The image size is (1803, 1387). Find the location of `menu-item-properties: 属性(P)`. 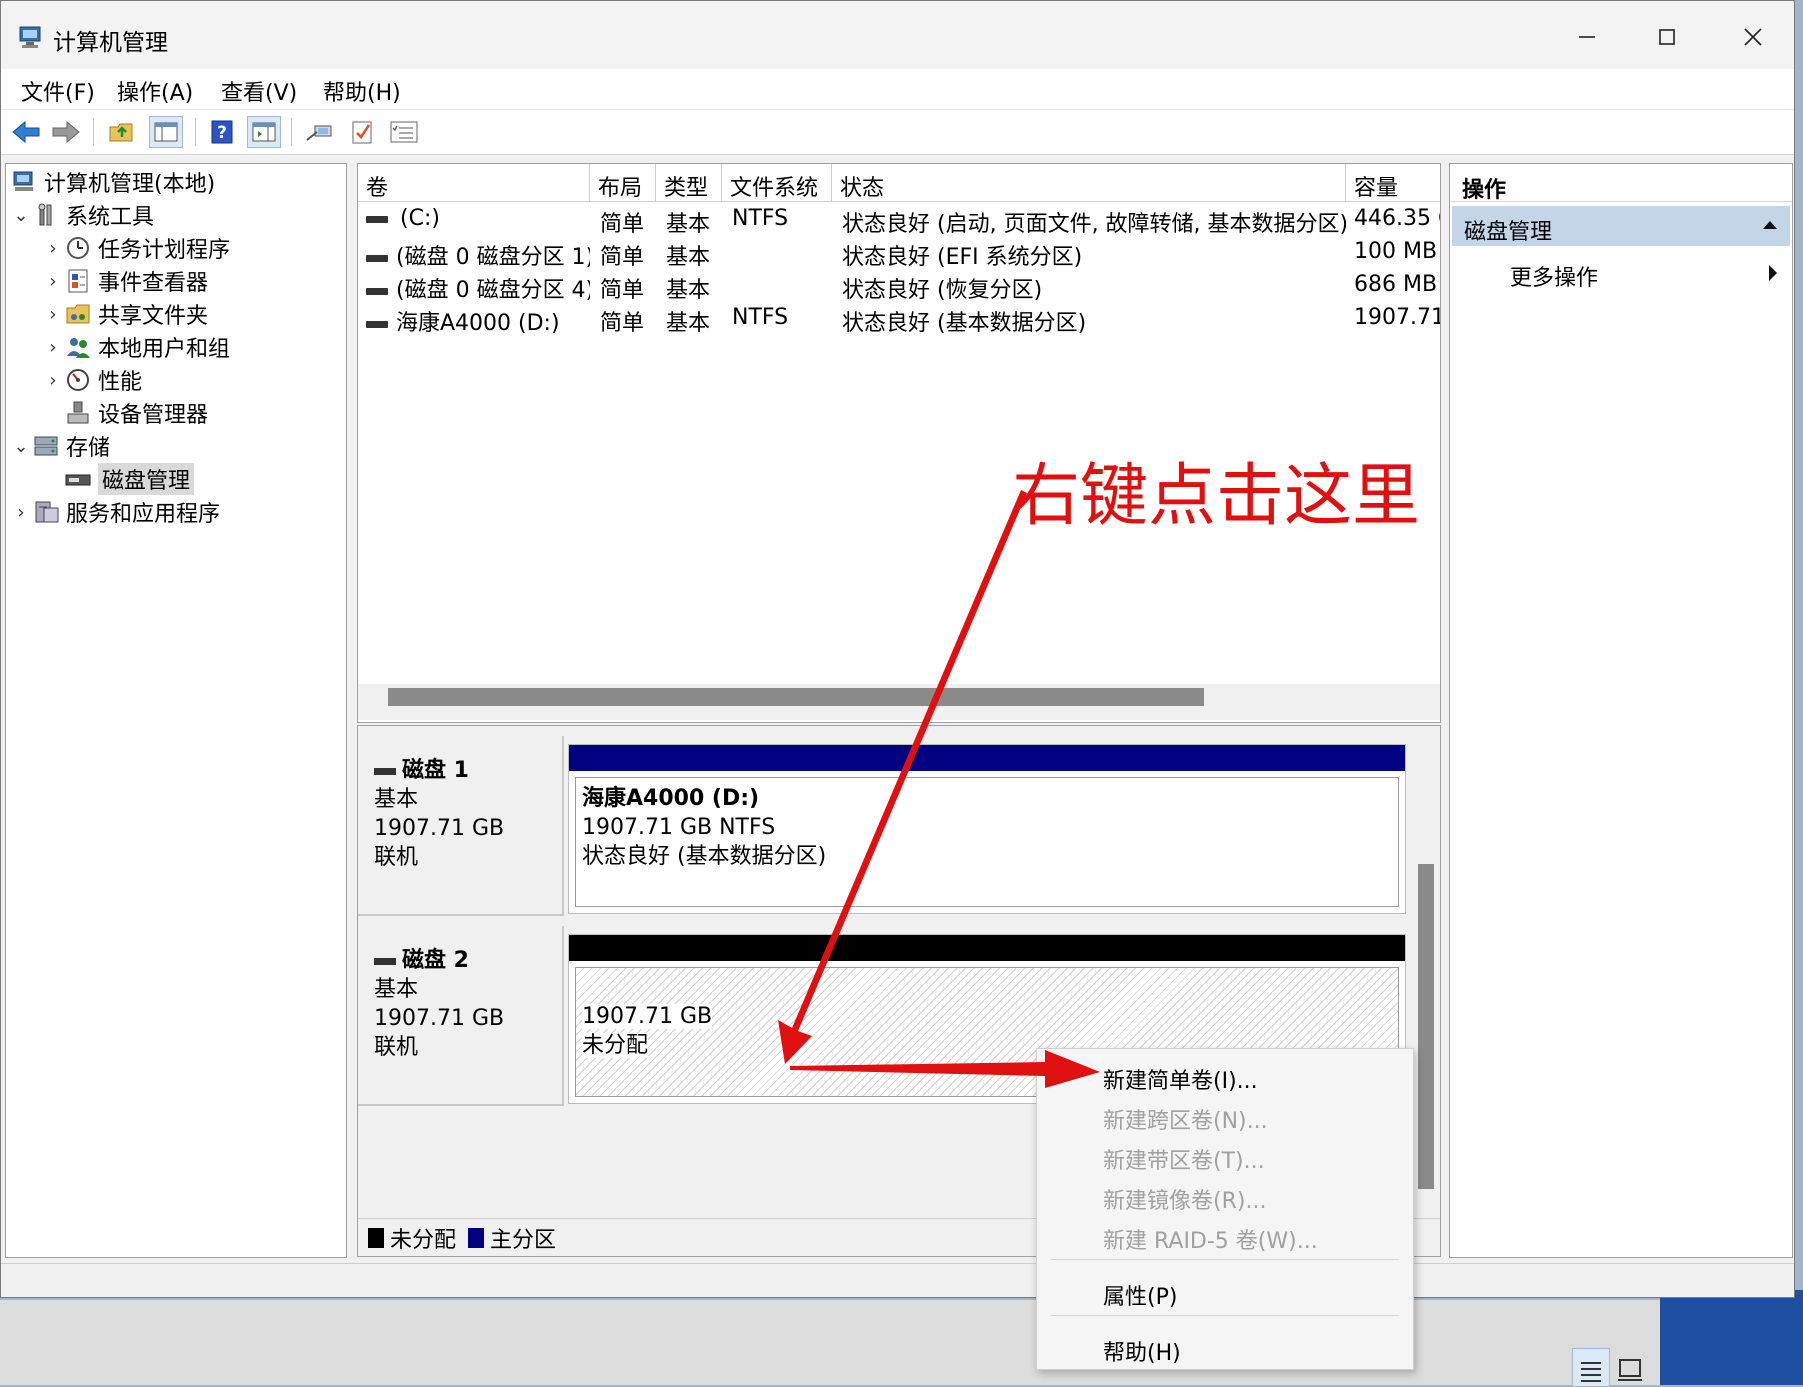

menu-item-properties: 属性(P) is located at coordinates (1140, 1295).